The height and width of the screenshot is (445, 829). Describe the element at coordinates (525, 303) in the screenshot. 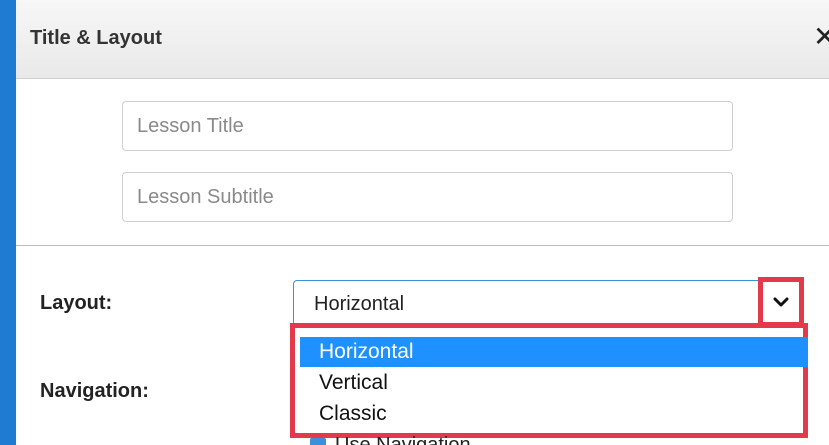

I see `layout-select: Horizontal` at that location.